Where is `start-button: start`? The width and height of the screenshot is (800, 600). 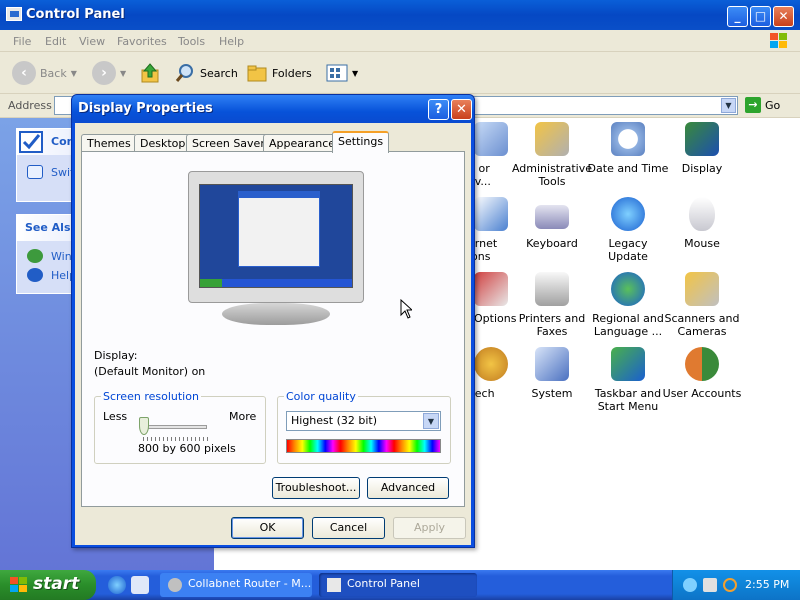 start-button: start is located at coordinates (48, 585).